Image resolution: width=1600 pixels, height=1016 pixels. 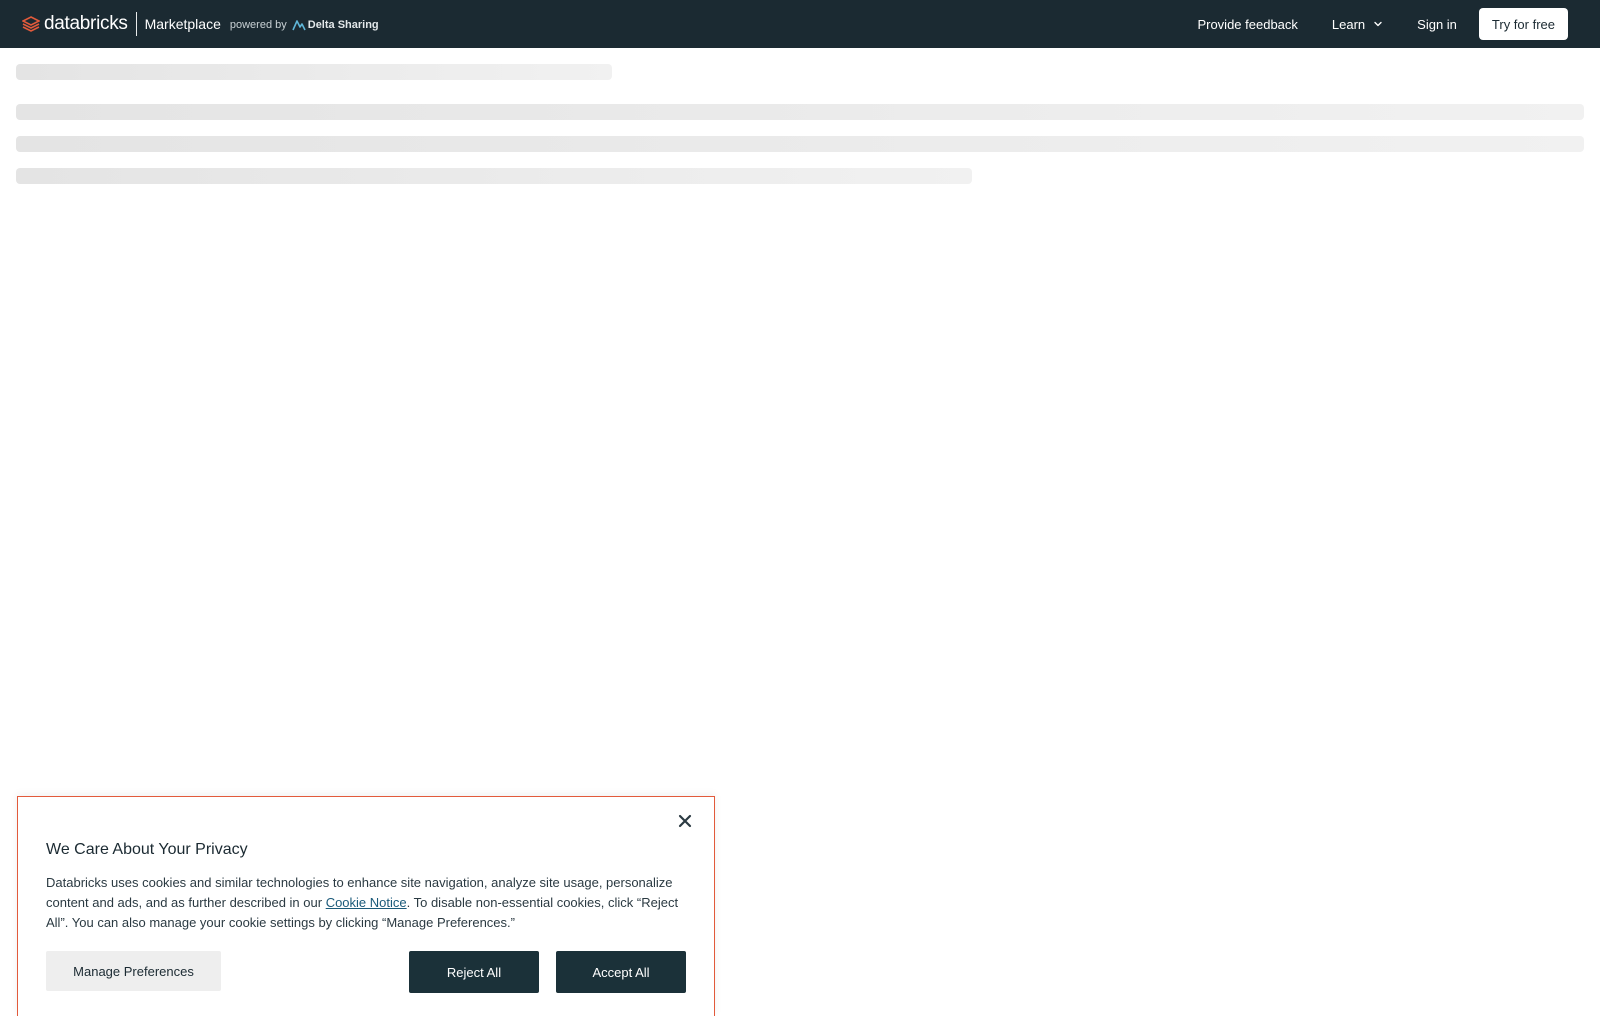 What do you see at coordinates (182, 24) in the screenshot?
I see `product-name: Marketplace` at bounding box center [182, 24].